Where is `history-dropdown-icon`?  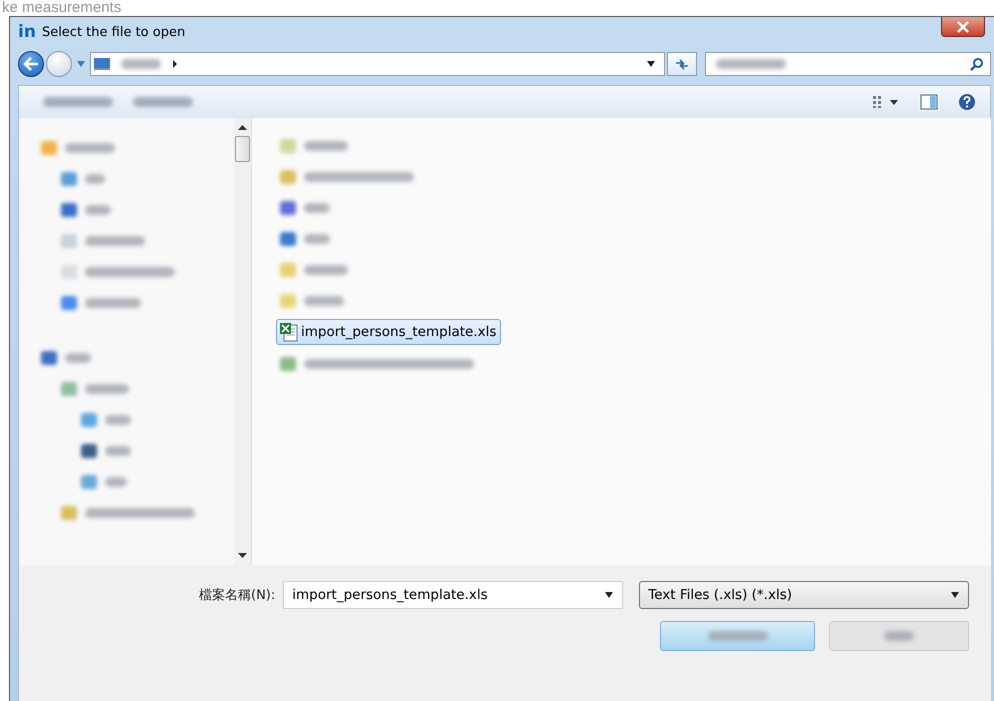 history-dropdown-icon is located at coordinates (81, 64).